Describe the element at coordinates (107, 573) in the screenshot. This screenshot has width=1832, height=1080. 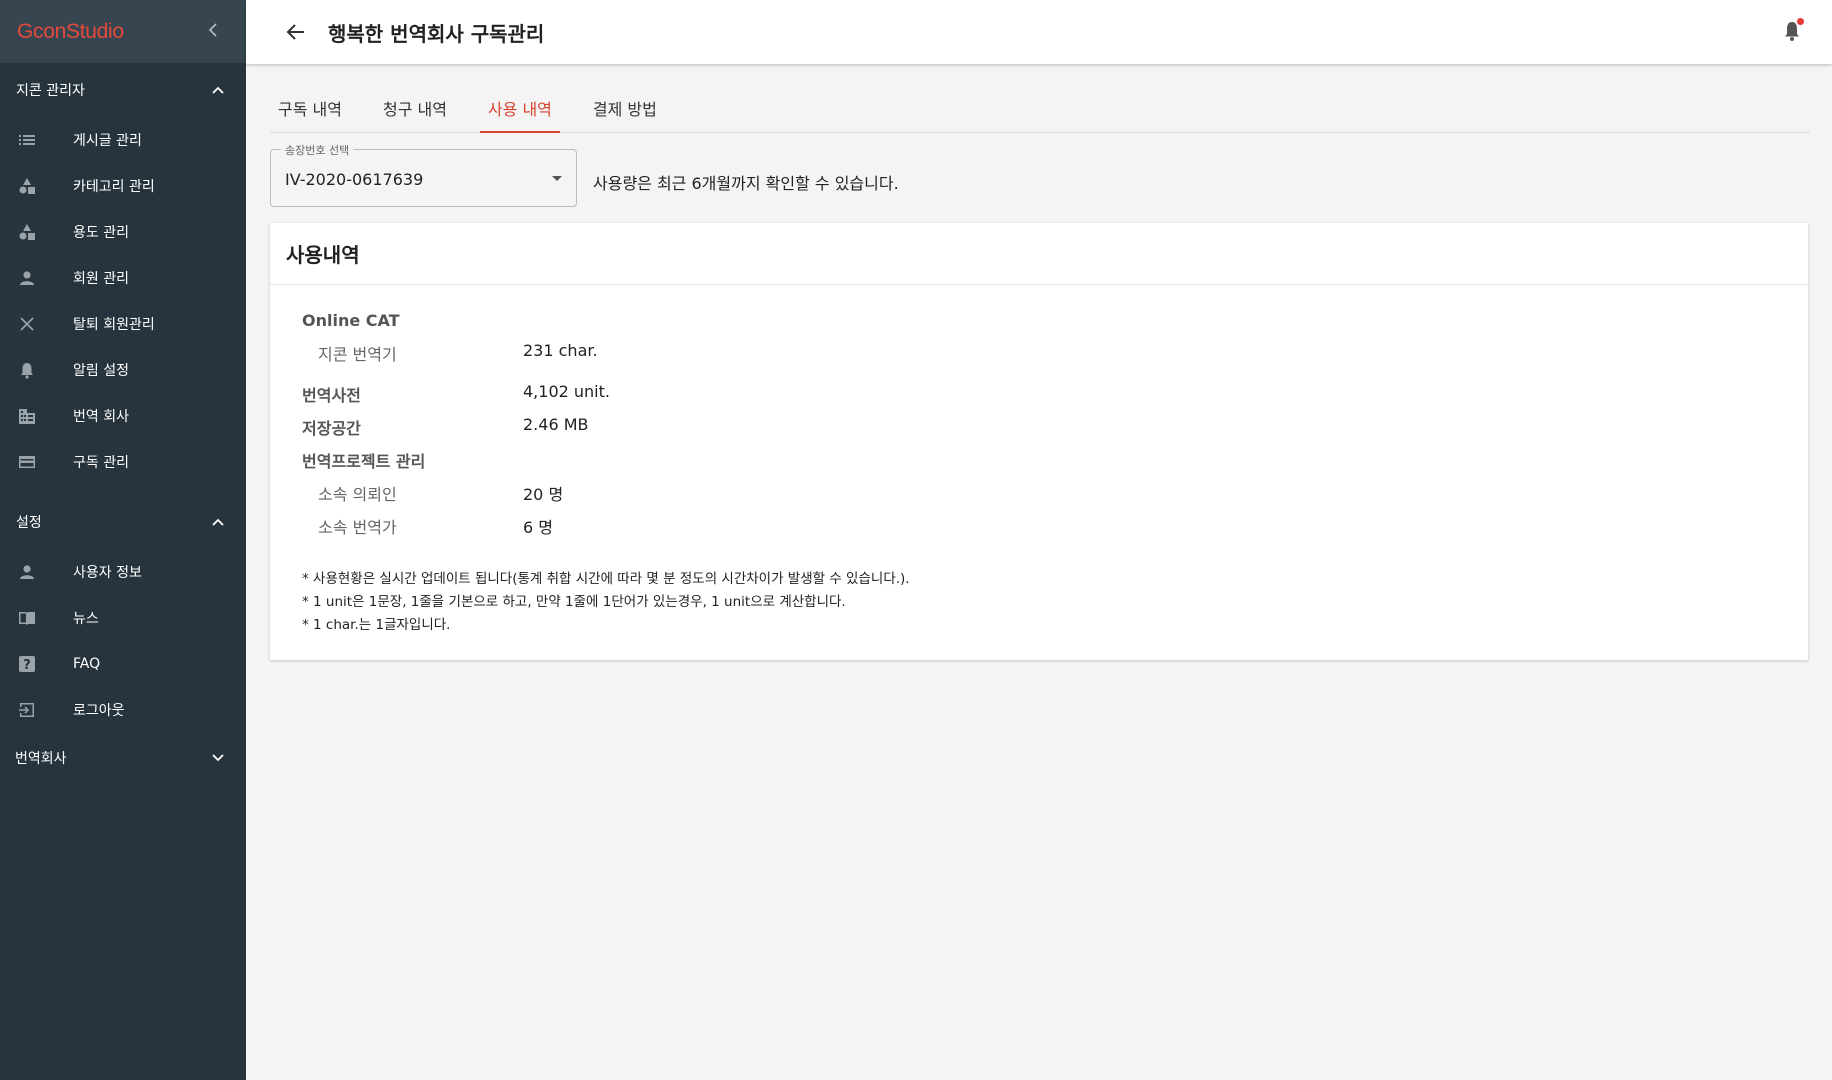
I see `sidebar-item-label: 사용자 정보` at that location.